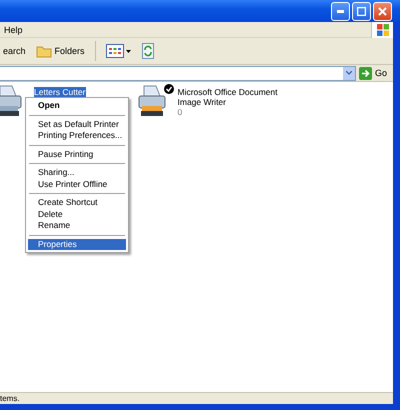 The height and width of the screenshot is (410, 400). Describe the element at coordinates (181, 112) in the screenshot. I see `document-count: 0` at that location.